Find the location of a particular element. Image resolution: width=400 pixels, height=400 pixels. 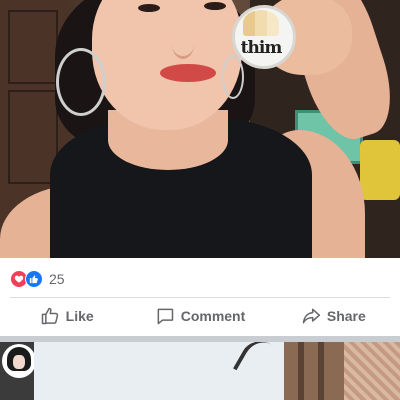

reactions-summary: 25 is located at coordinates (37, 279).